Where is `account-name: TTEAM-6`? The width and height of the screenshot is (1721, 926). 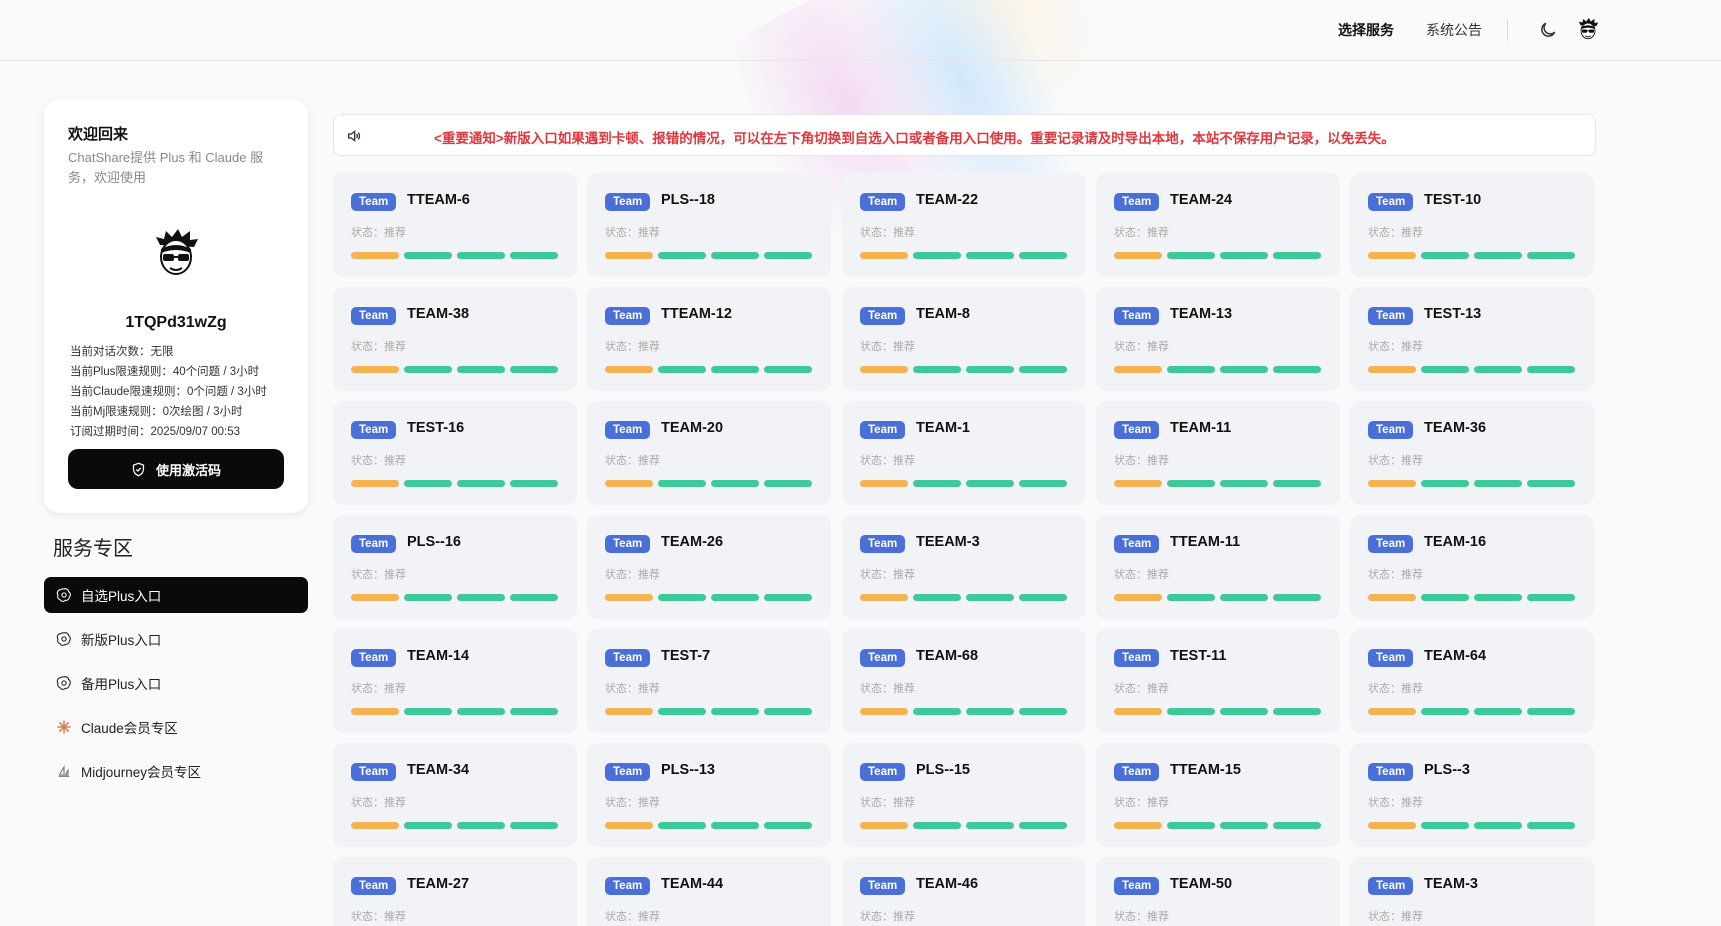
account-name: TTEAM-6 is located at coordinates (438, 200).